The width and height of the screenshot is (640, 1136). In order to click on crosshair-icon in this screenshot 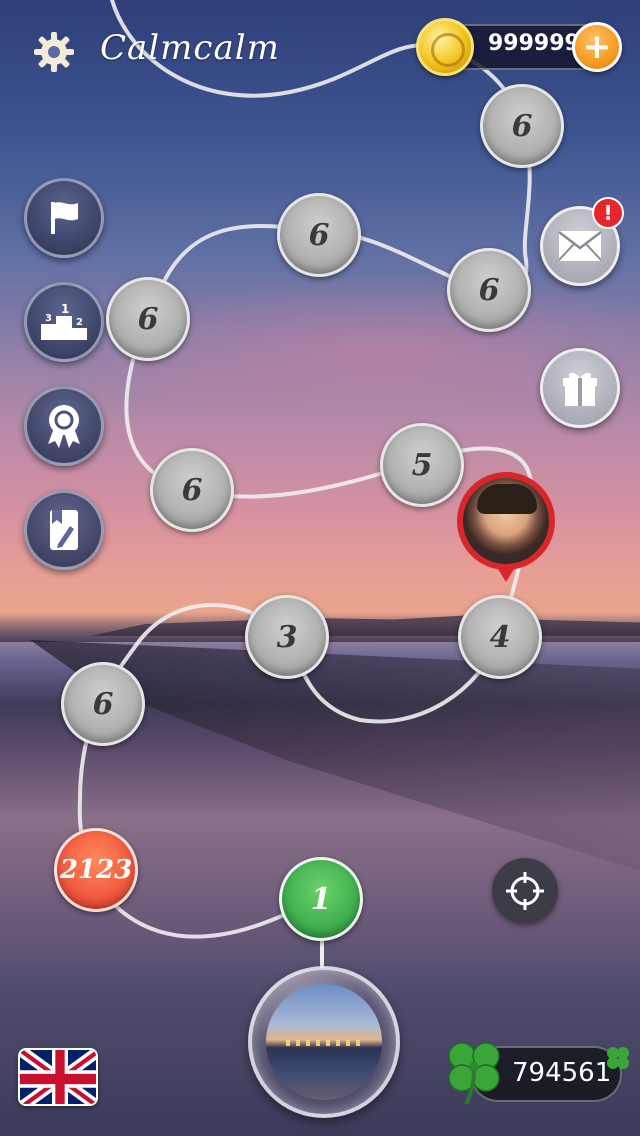, I will do `click(525, 891)`.